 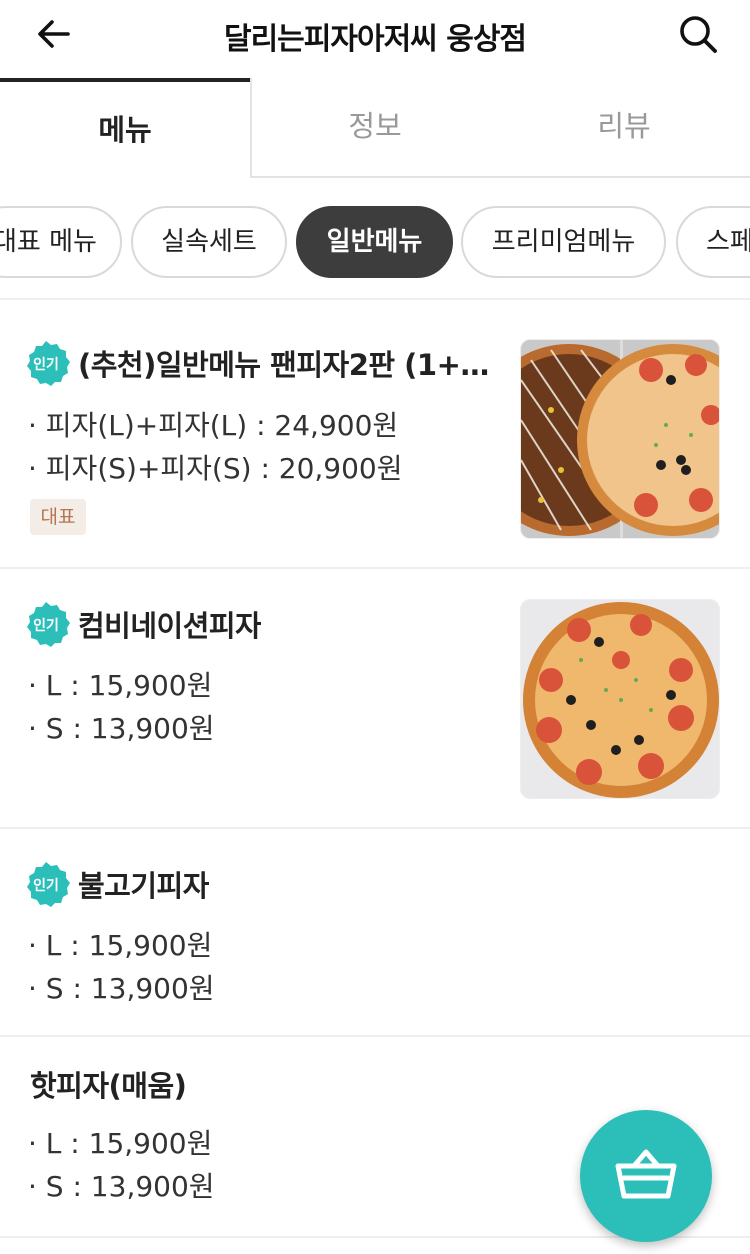 I want to click on chip-premium-menu: 프리미엄메뉴, so click(x=563, y=242).